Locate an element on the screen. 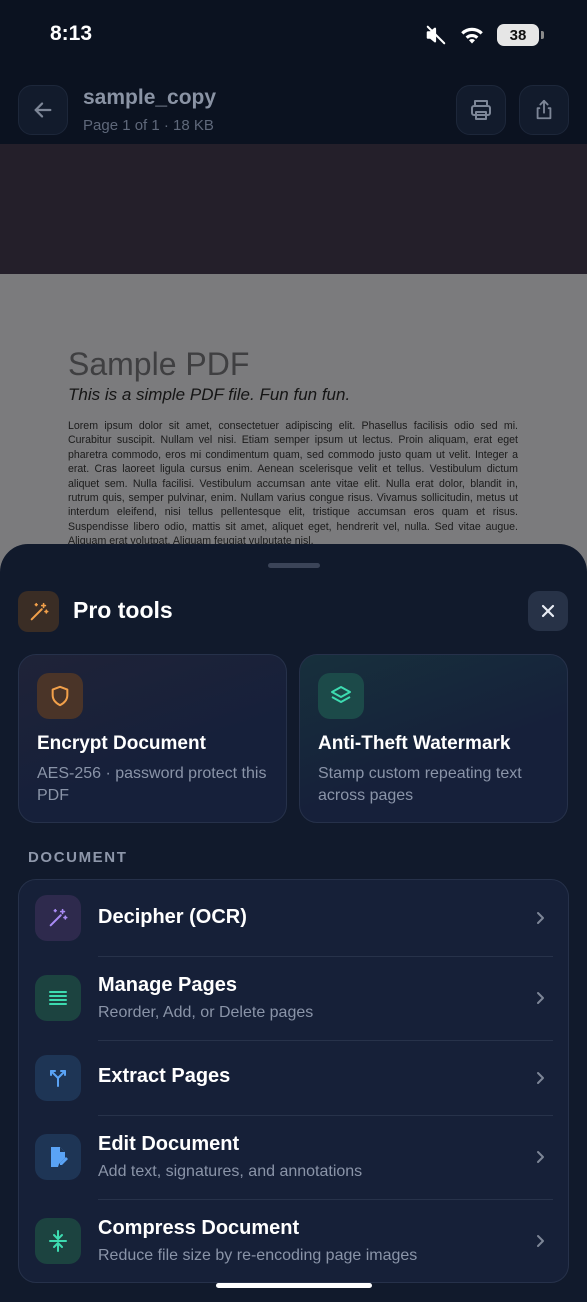 This screenshot has height=1302, width=587. back-button is located at coordinates (43, 110).